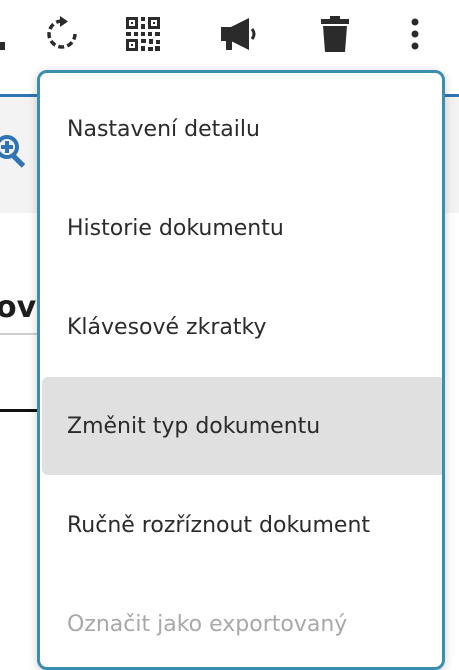 The height and width of the screenshot is (670, 459). Describe the element at coordinates (242, 525) in the screenshot. I see `menu-item-manual-split: Ručně rozříznout dokument` at that location.